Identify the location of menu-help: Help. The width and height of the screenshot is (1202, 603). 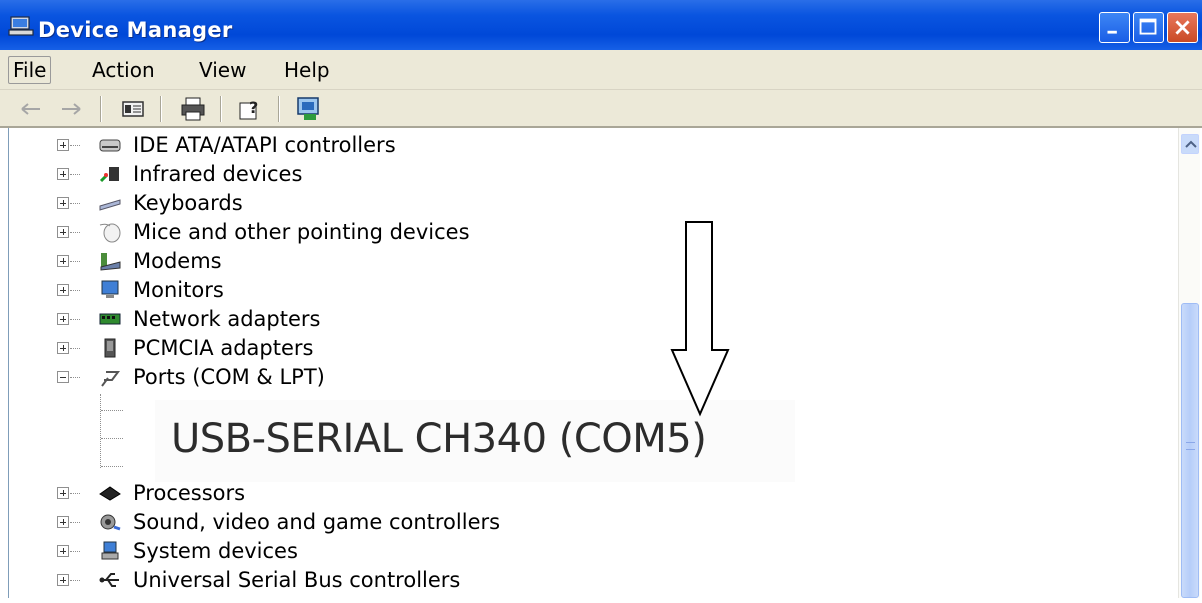
(307, 70).